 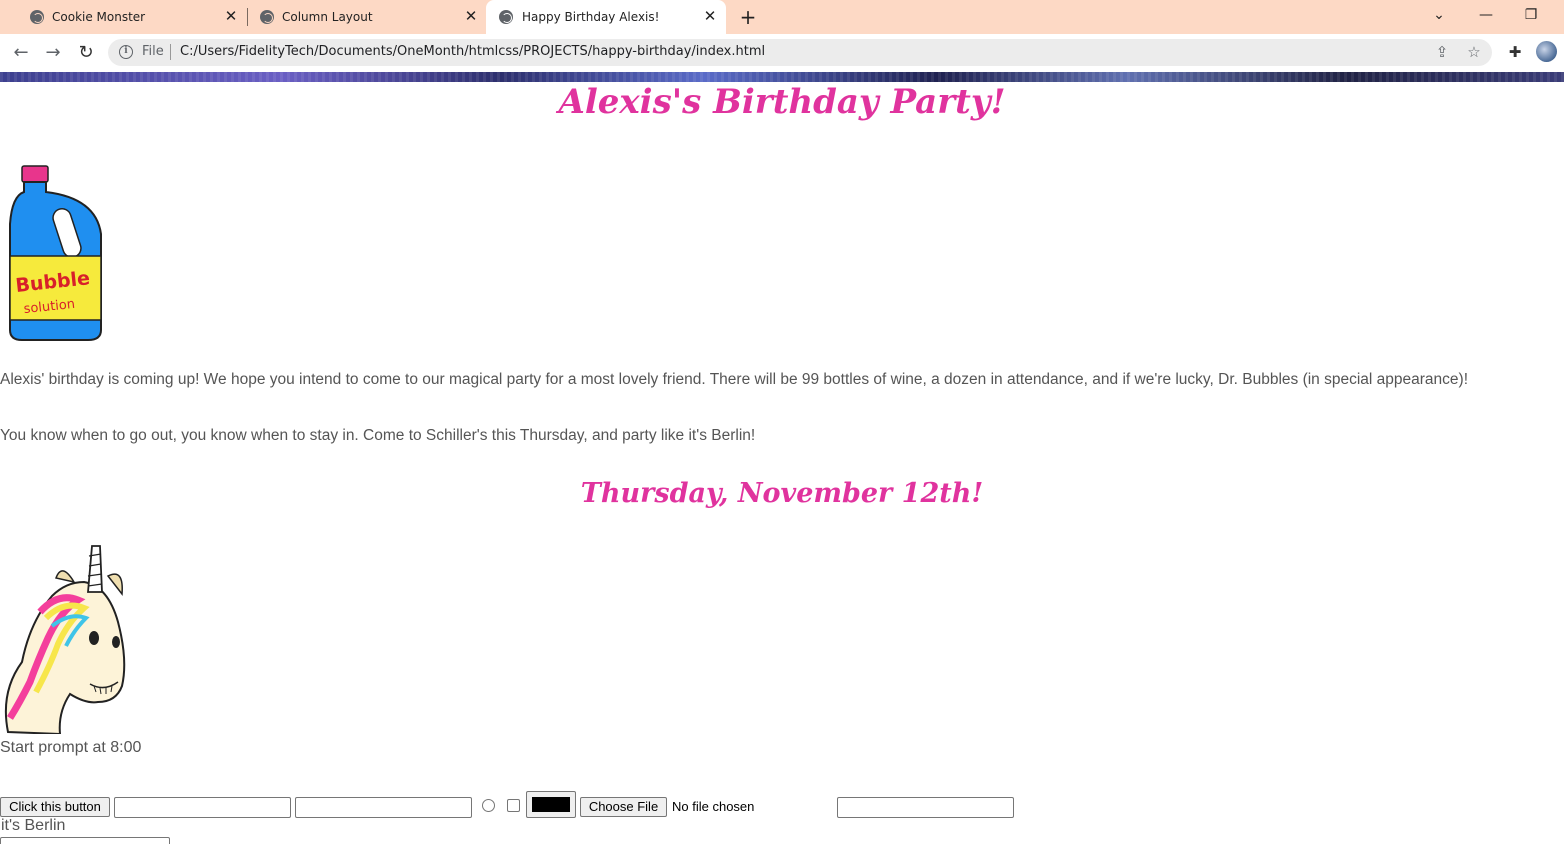 I want to click on color-picker, so click(x=551, y=804).